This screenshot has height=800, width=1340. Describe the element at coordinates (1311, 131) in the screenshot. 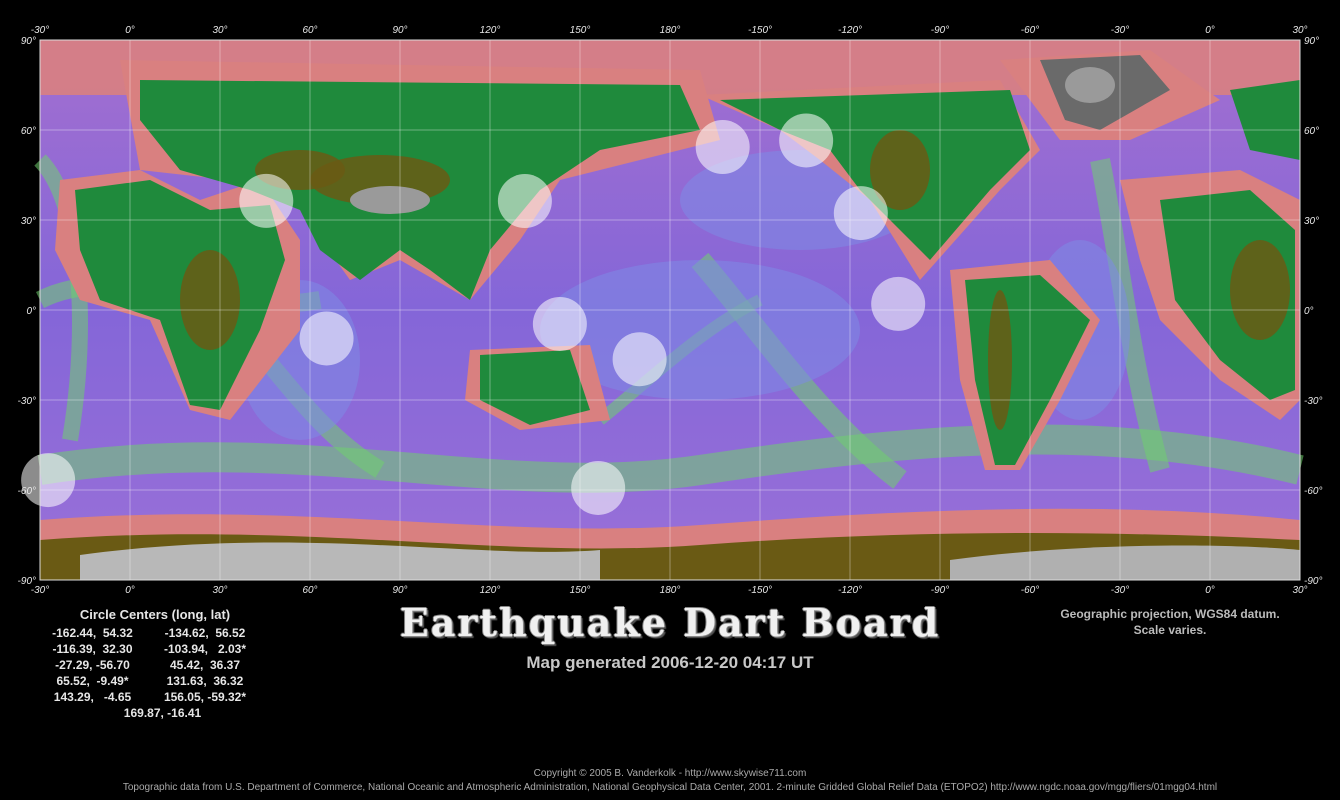

I see `right-latitude-label: 60°` at that location.